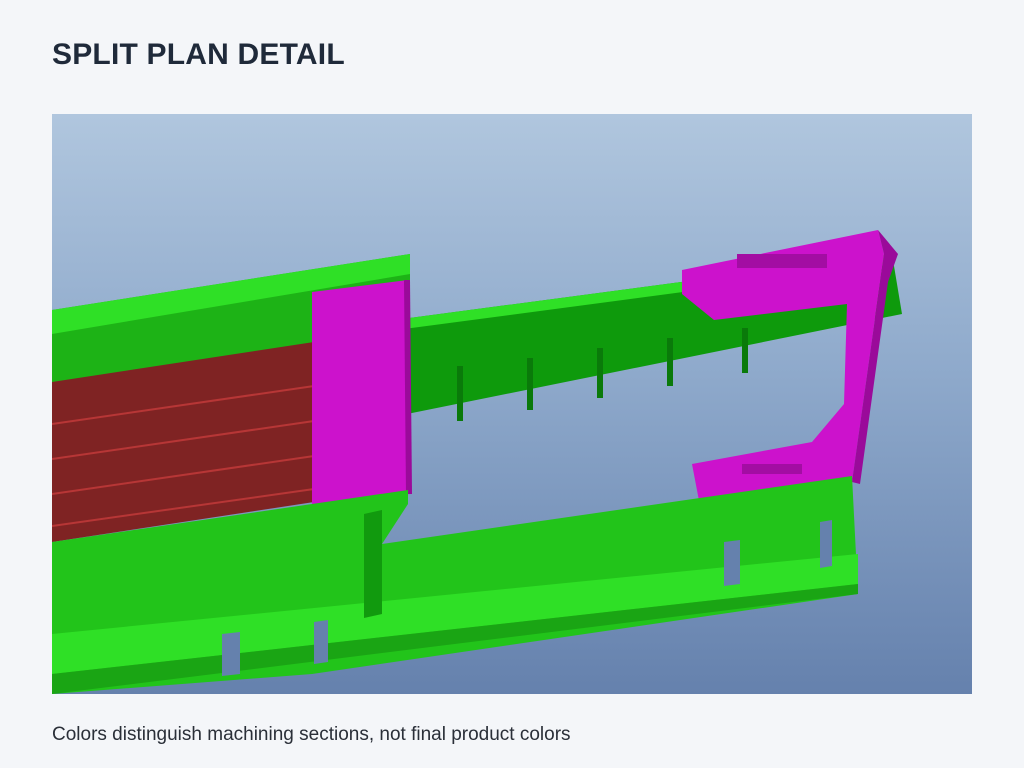 This screenshot has height=768, width=1024. Describe the element at coordinates (790, 368) in the screenshot. I see `section-a-right-frame` at that location.